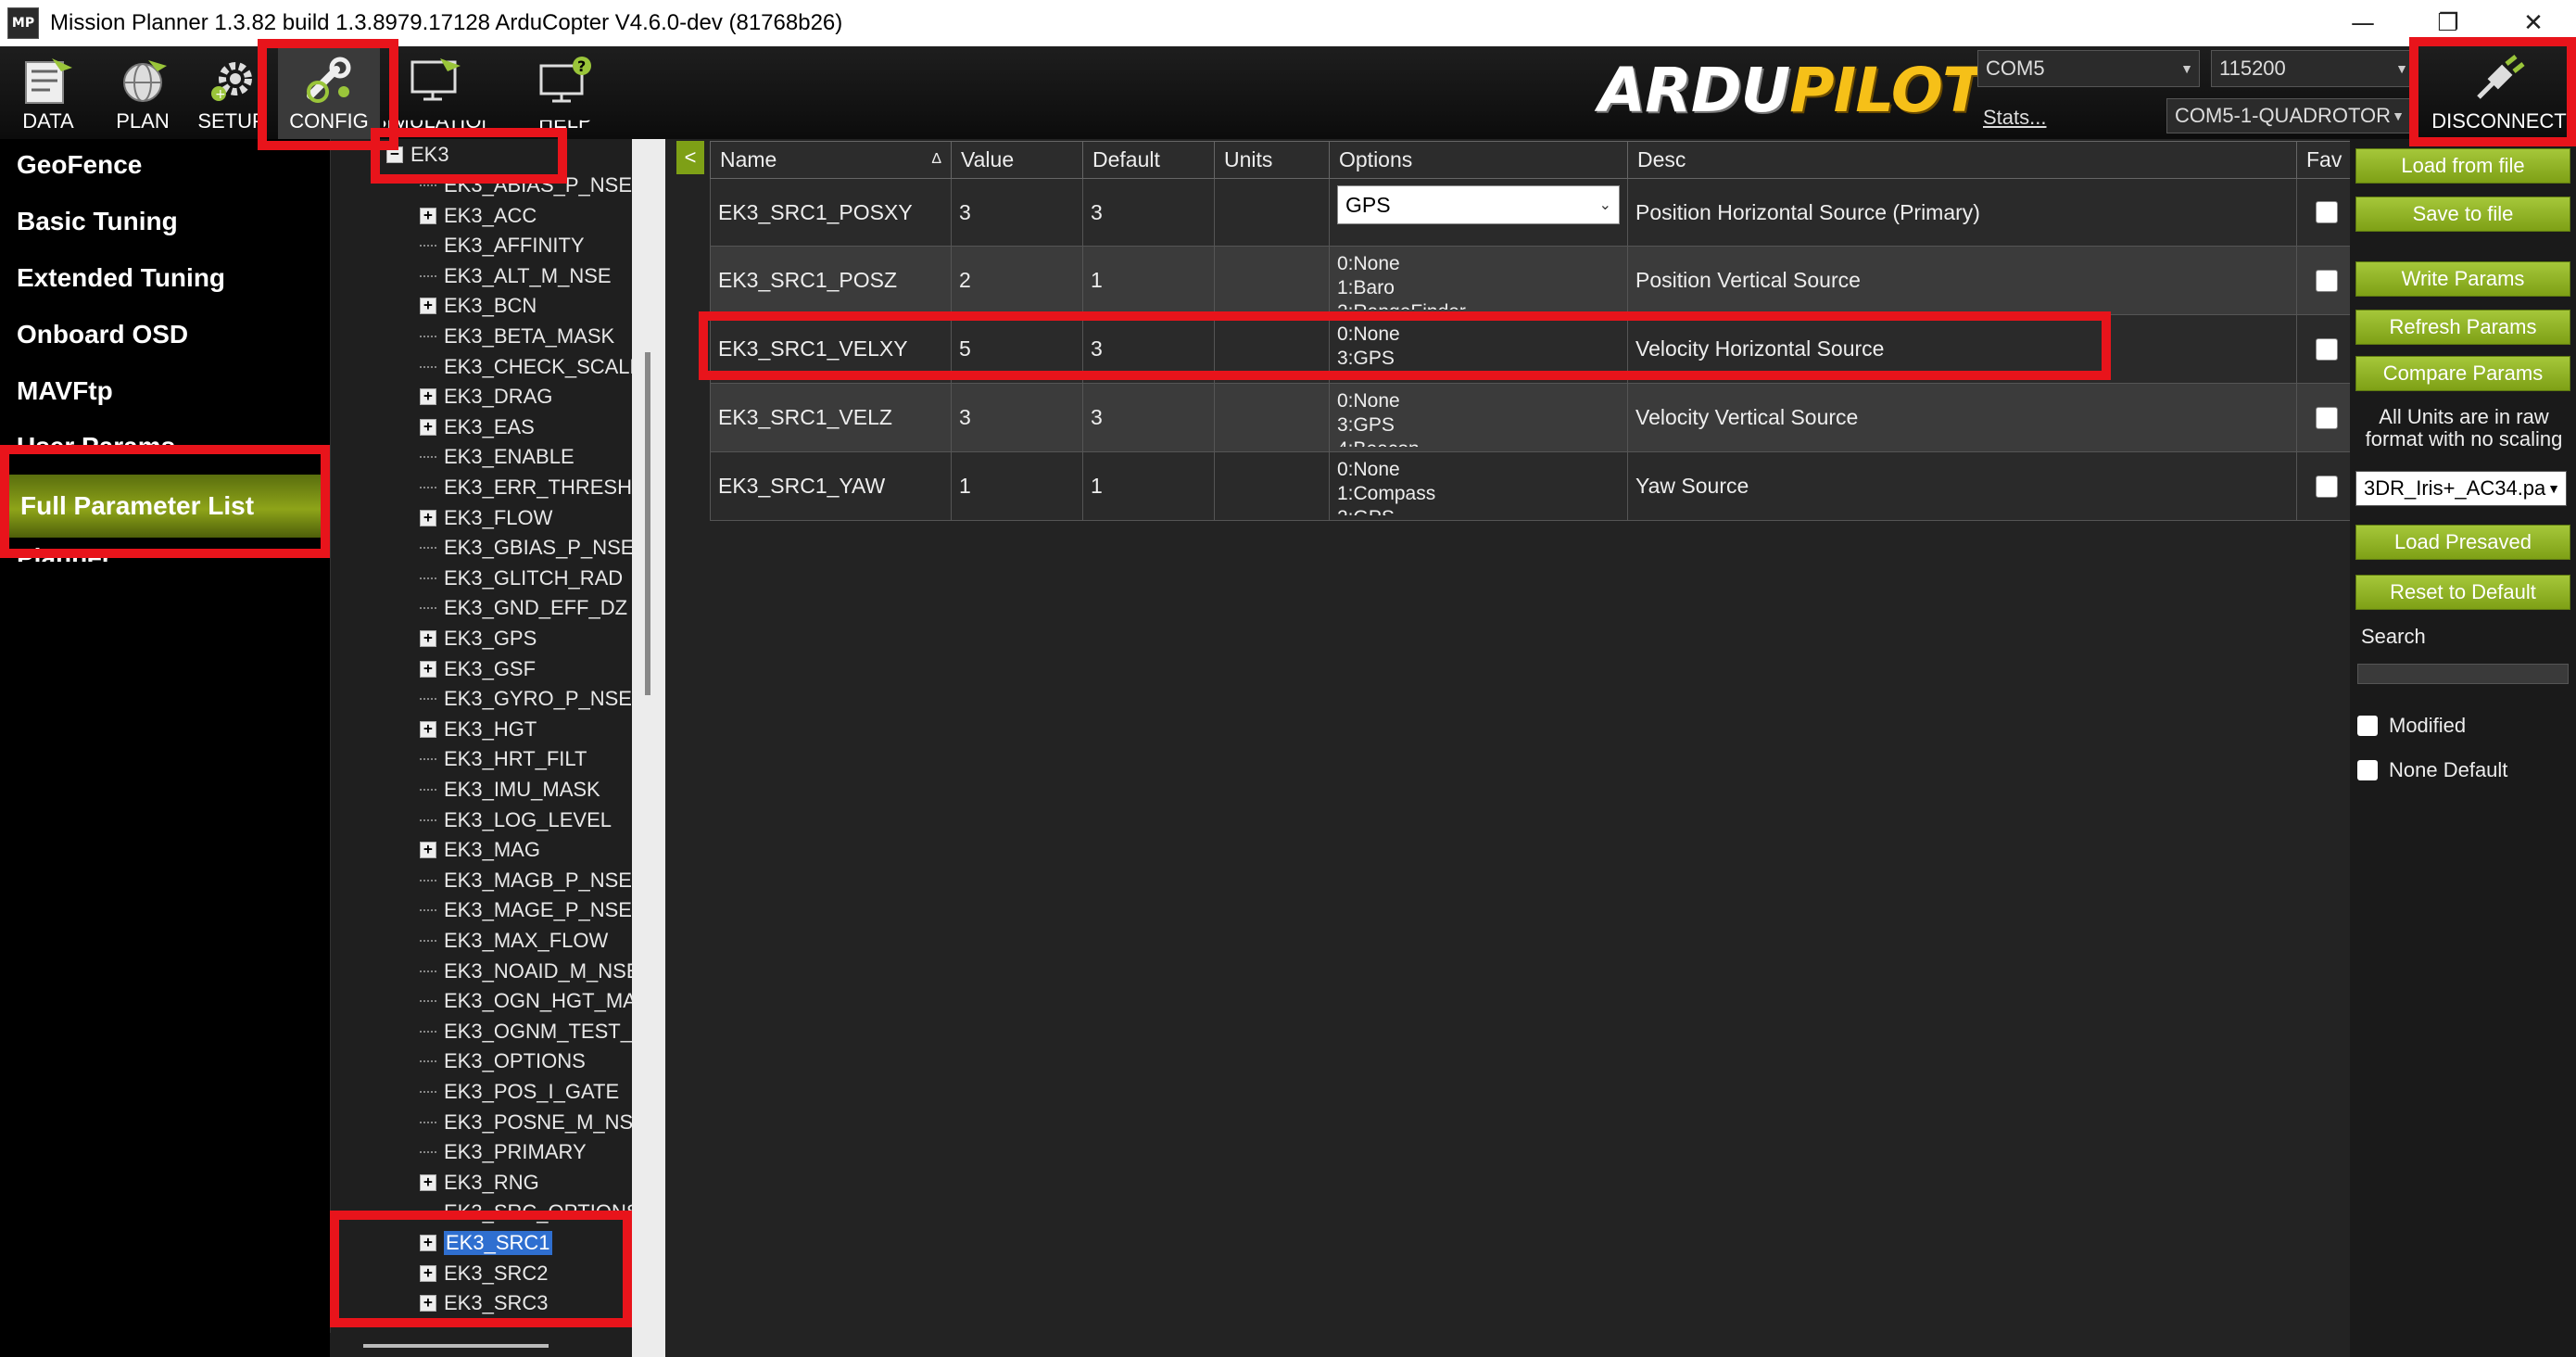 The width and height of the screenshot is (2576, 1357). Describe the element at coordinates (519, 1092) in the screenshot. I see `tree-item: EK3_POS_I_GATE` at that location.